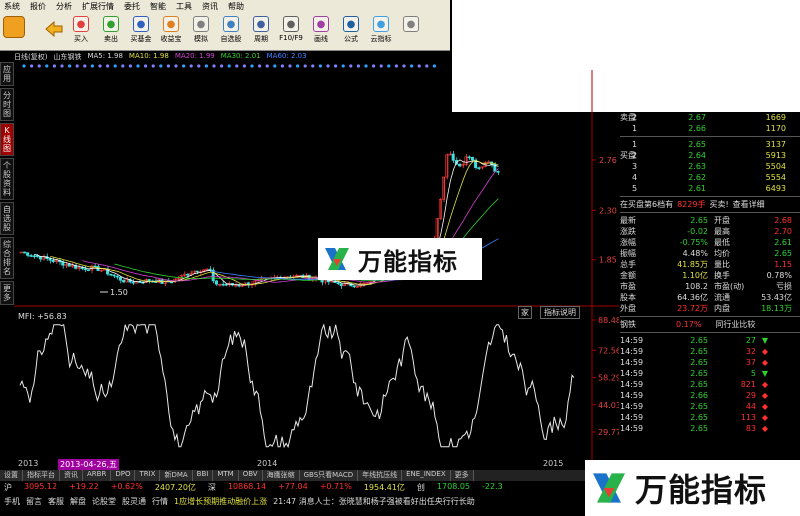 Image resolution: width=800 pixels, height=516 pixels. Describe the element at coordinates (158, 6) in the screenshot. I see `menu-item: 智能` at that location.